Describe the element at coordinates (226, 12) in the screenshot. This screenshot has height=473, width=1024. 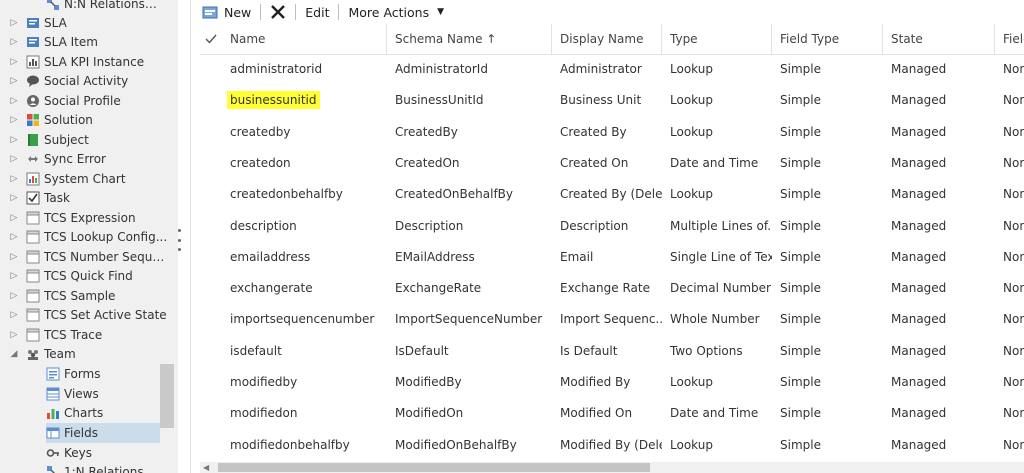
I see `new-button: New` at that location.